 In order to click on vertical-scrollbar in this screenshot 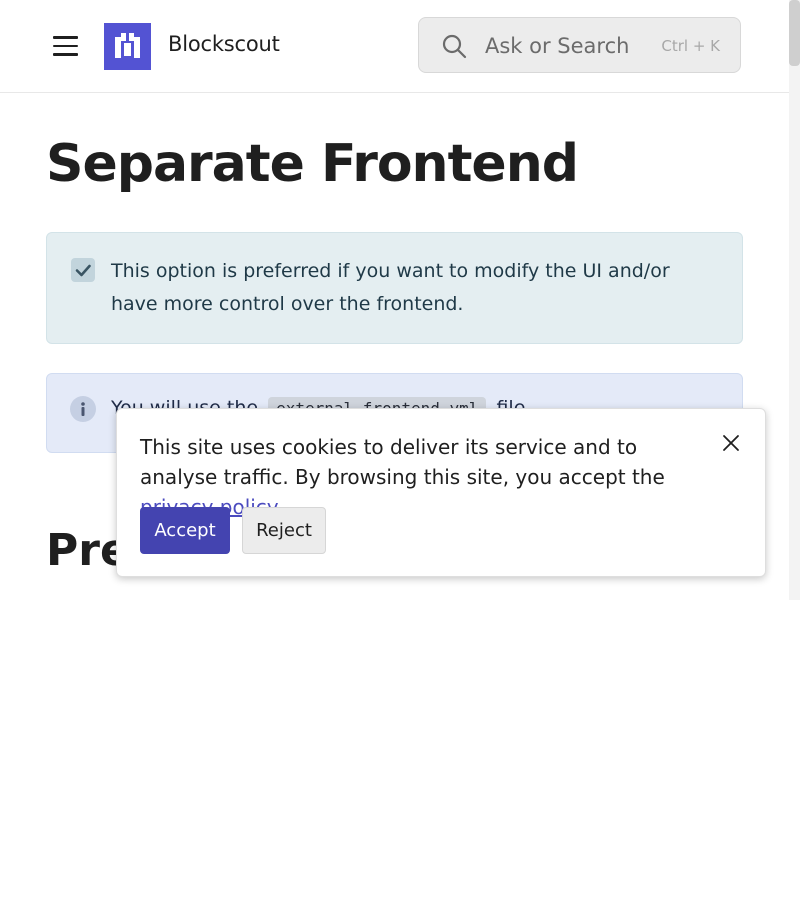, I will do `click(794, 300)`.